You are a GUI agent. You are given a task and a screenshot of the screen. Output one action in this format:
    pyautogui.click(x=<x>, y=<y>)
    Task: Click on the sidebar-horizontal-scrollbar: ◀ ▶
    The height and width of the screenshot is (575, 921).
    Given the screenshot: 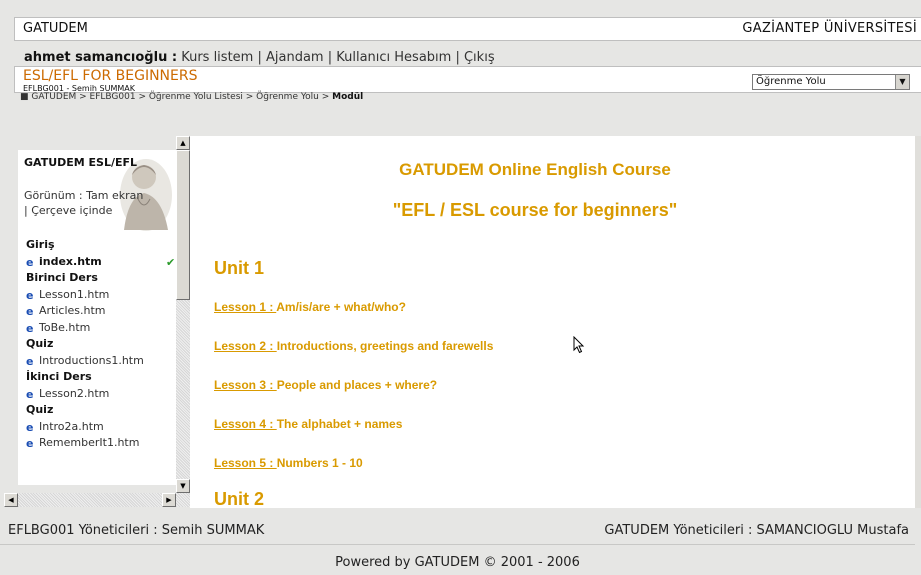 What is the action you would take?
    pyautogui.click(x=97, y=500)
    